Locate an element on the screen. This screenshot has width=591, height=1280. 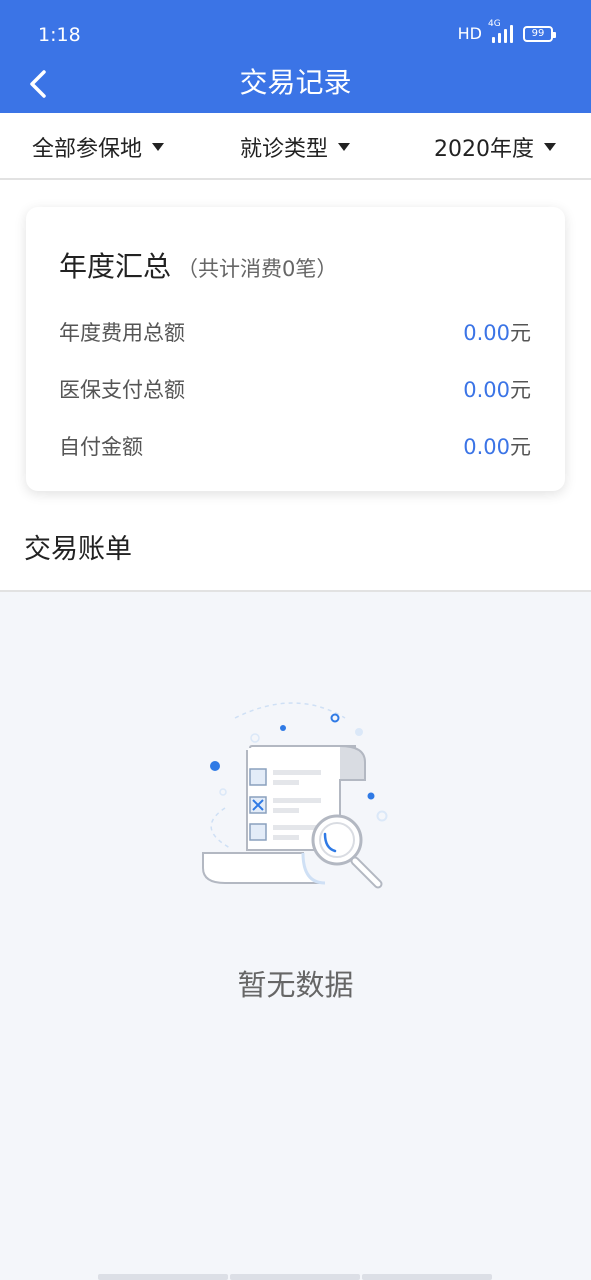
page-title: 交易记录 is located at coordinates (295, 82).